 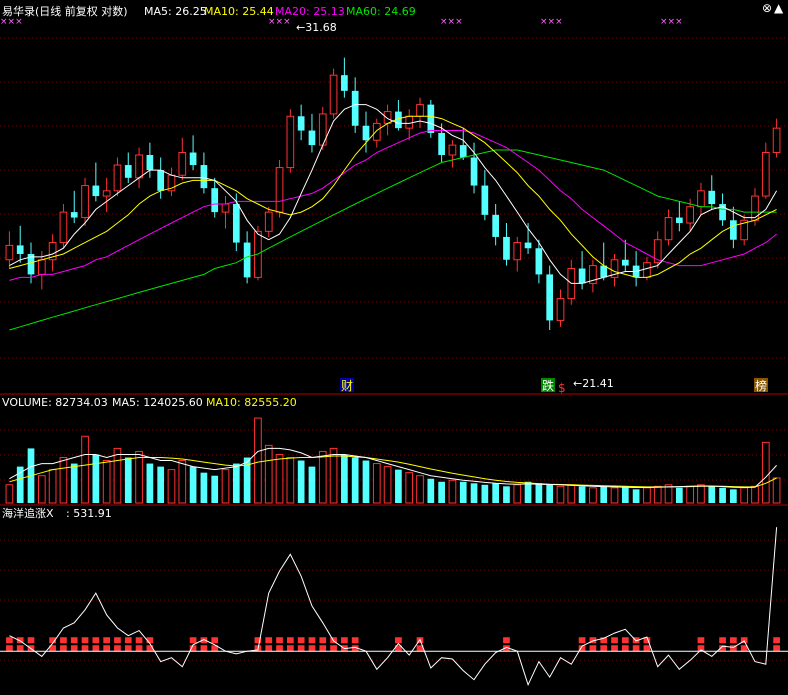 What do you see at coordinates (562, 388) in the screenshot?
I see `marker-dollar: $` at bounding box center [562, 388].